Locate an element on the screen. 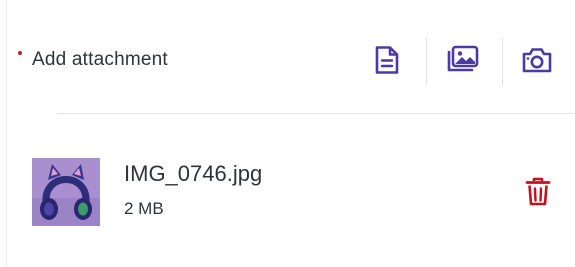 The width and height of the screenshot is (575, 267). attach-camera-button is located at coordinates (537, 60).